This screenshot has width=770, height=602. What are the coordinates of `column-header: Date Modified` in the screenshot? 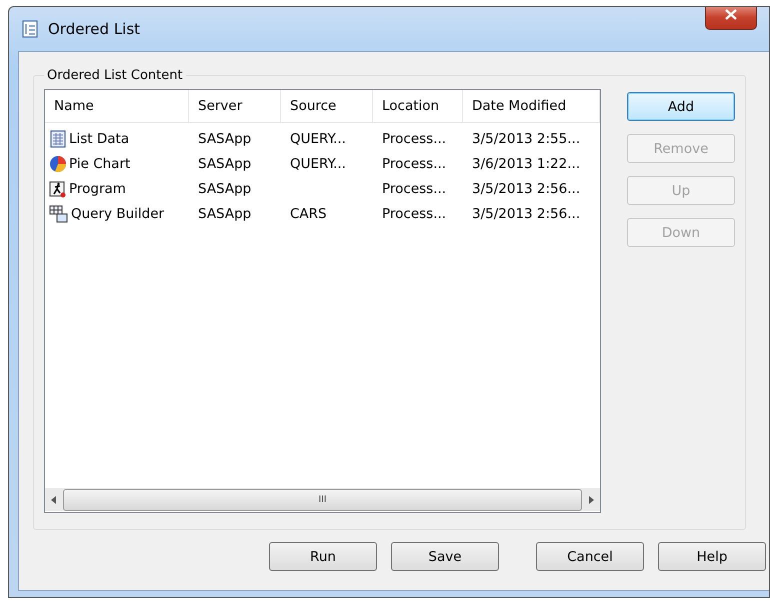 It's located at (531, 106).